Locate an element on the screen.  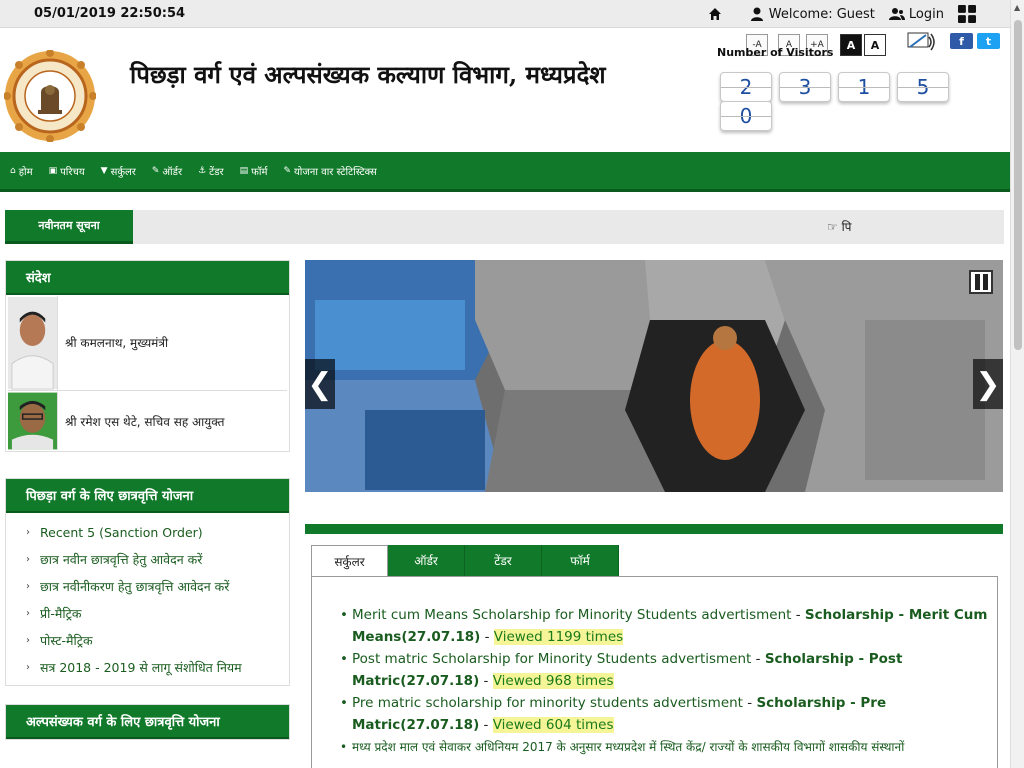
news-ticker: ☞ पि is located at coordinates (839, 226).